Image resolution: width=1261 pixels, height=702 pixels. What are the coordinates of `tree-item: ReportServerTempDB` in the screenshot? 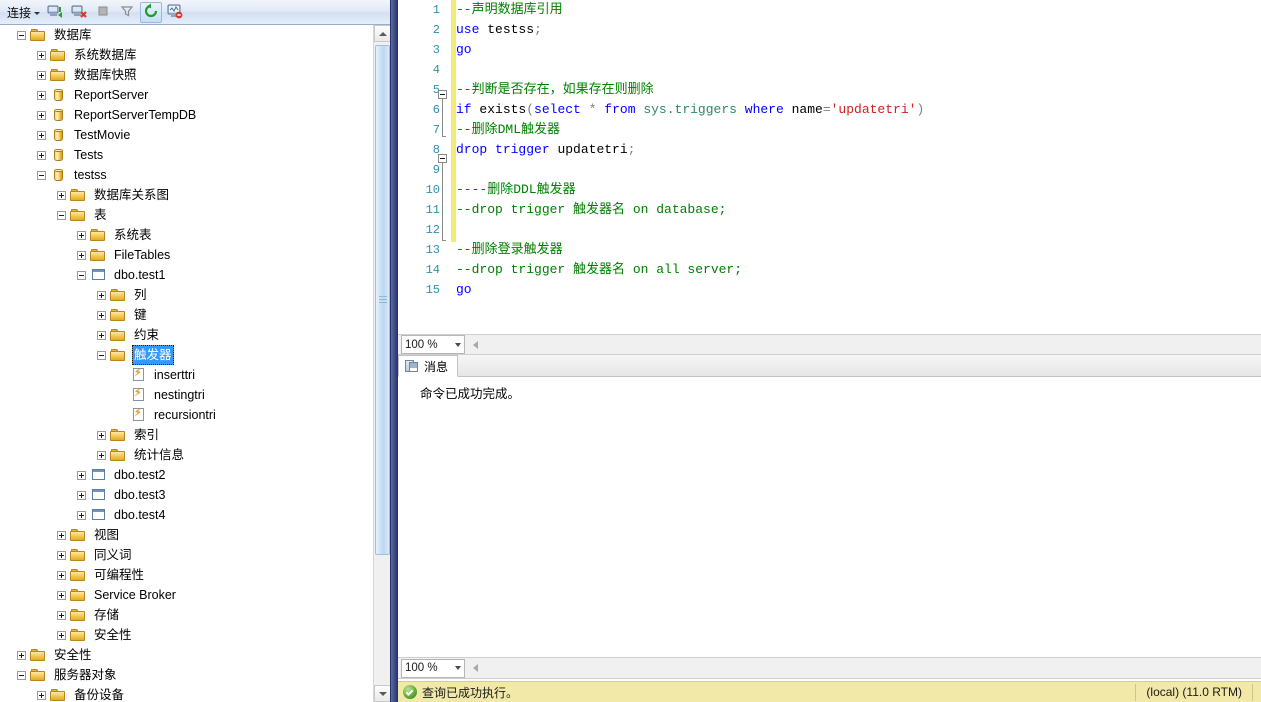 It's located at (195, 115).